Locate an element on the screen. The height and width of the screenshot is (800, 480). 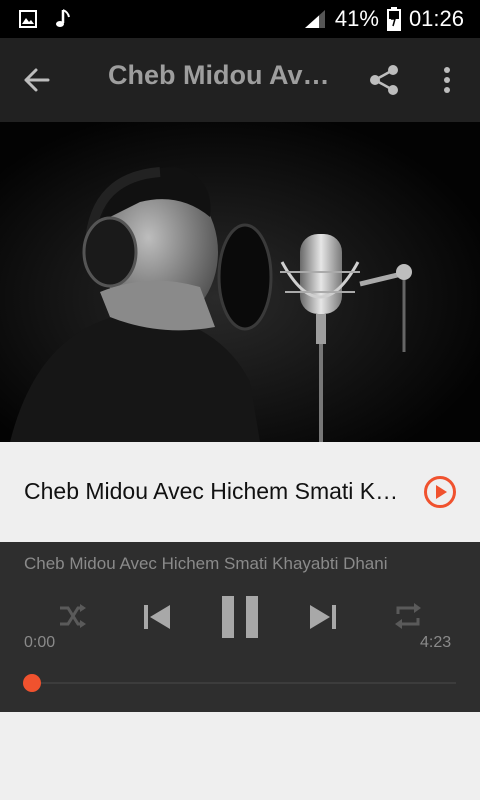
signal-icon is located at coordinates (314, 19).